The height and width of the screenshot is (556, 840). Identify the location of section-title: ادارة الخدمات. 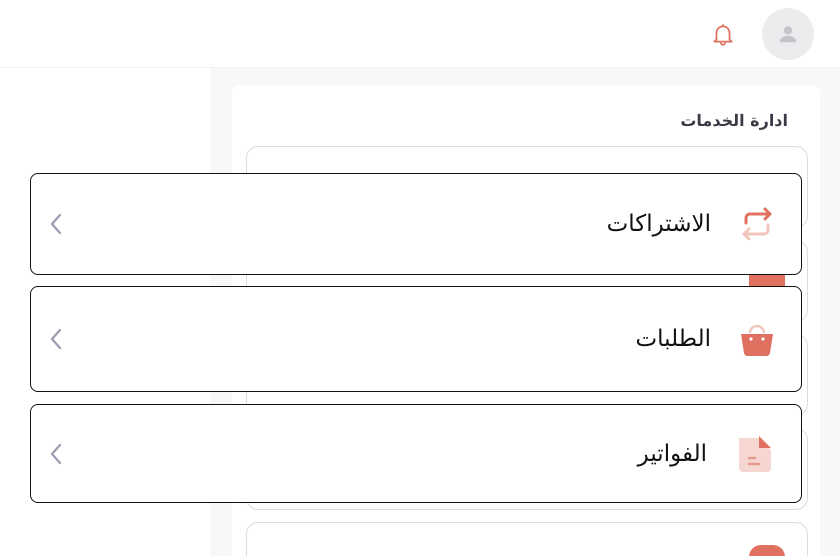
(734, 120).